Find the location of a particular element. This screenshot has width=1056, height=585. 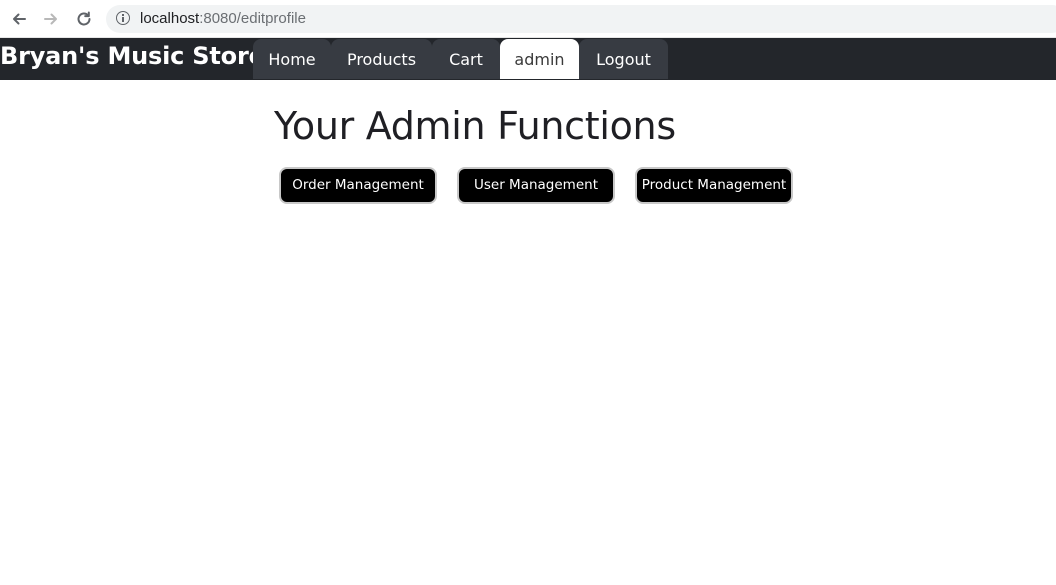

address-bar: localhost:8080/editprofile is located at coordinates (581, 19).